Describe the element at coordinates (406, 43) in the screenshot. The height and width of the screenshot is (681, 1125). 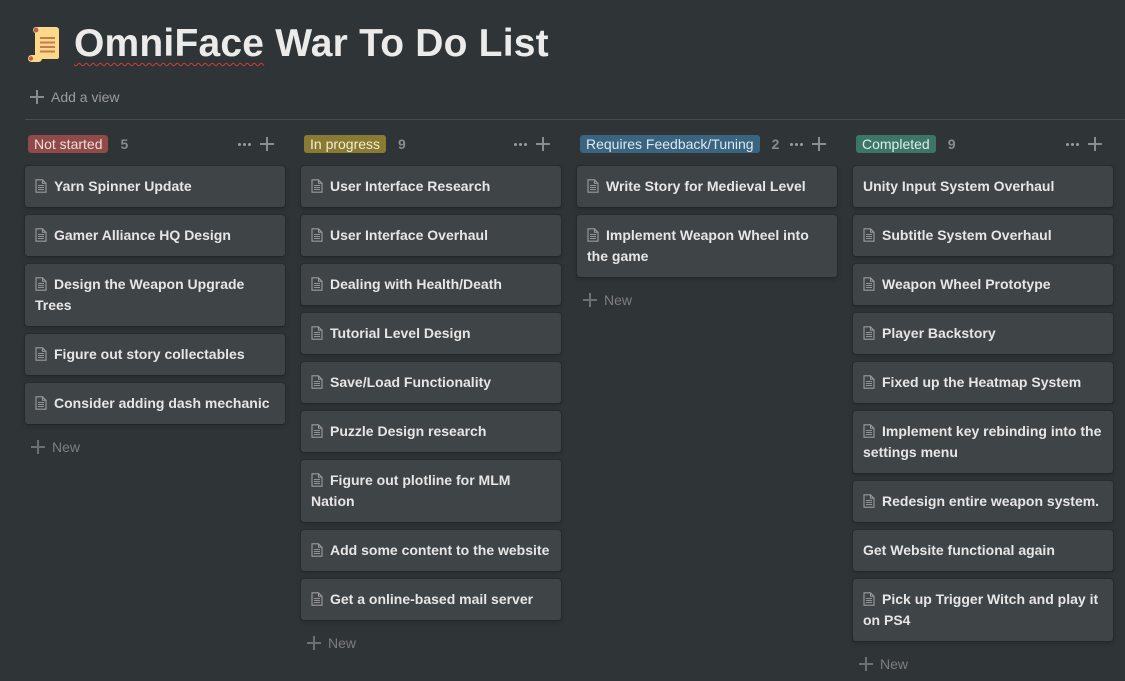
I see `page-title-rest: War To Do List` at that location.